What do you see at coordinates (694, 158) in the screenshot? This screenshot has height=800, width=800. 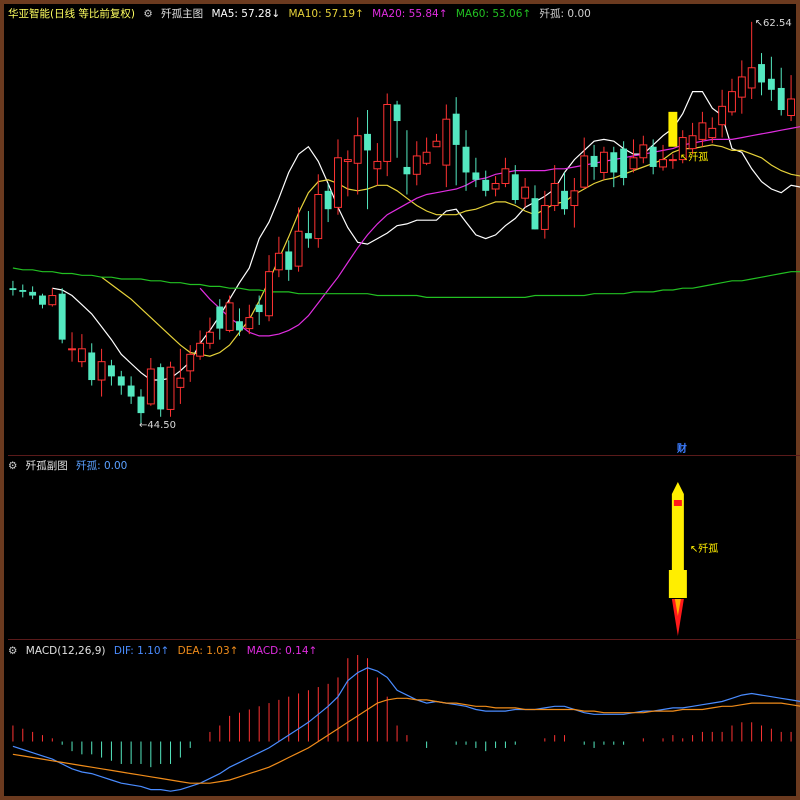 I see `signal-label-main: ↖歼孤` at bounding box center [694, 158].